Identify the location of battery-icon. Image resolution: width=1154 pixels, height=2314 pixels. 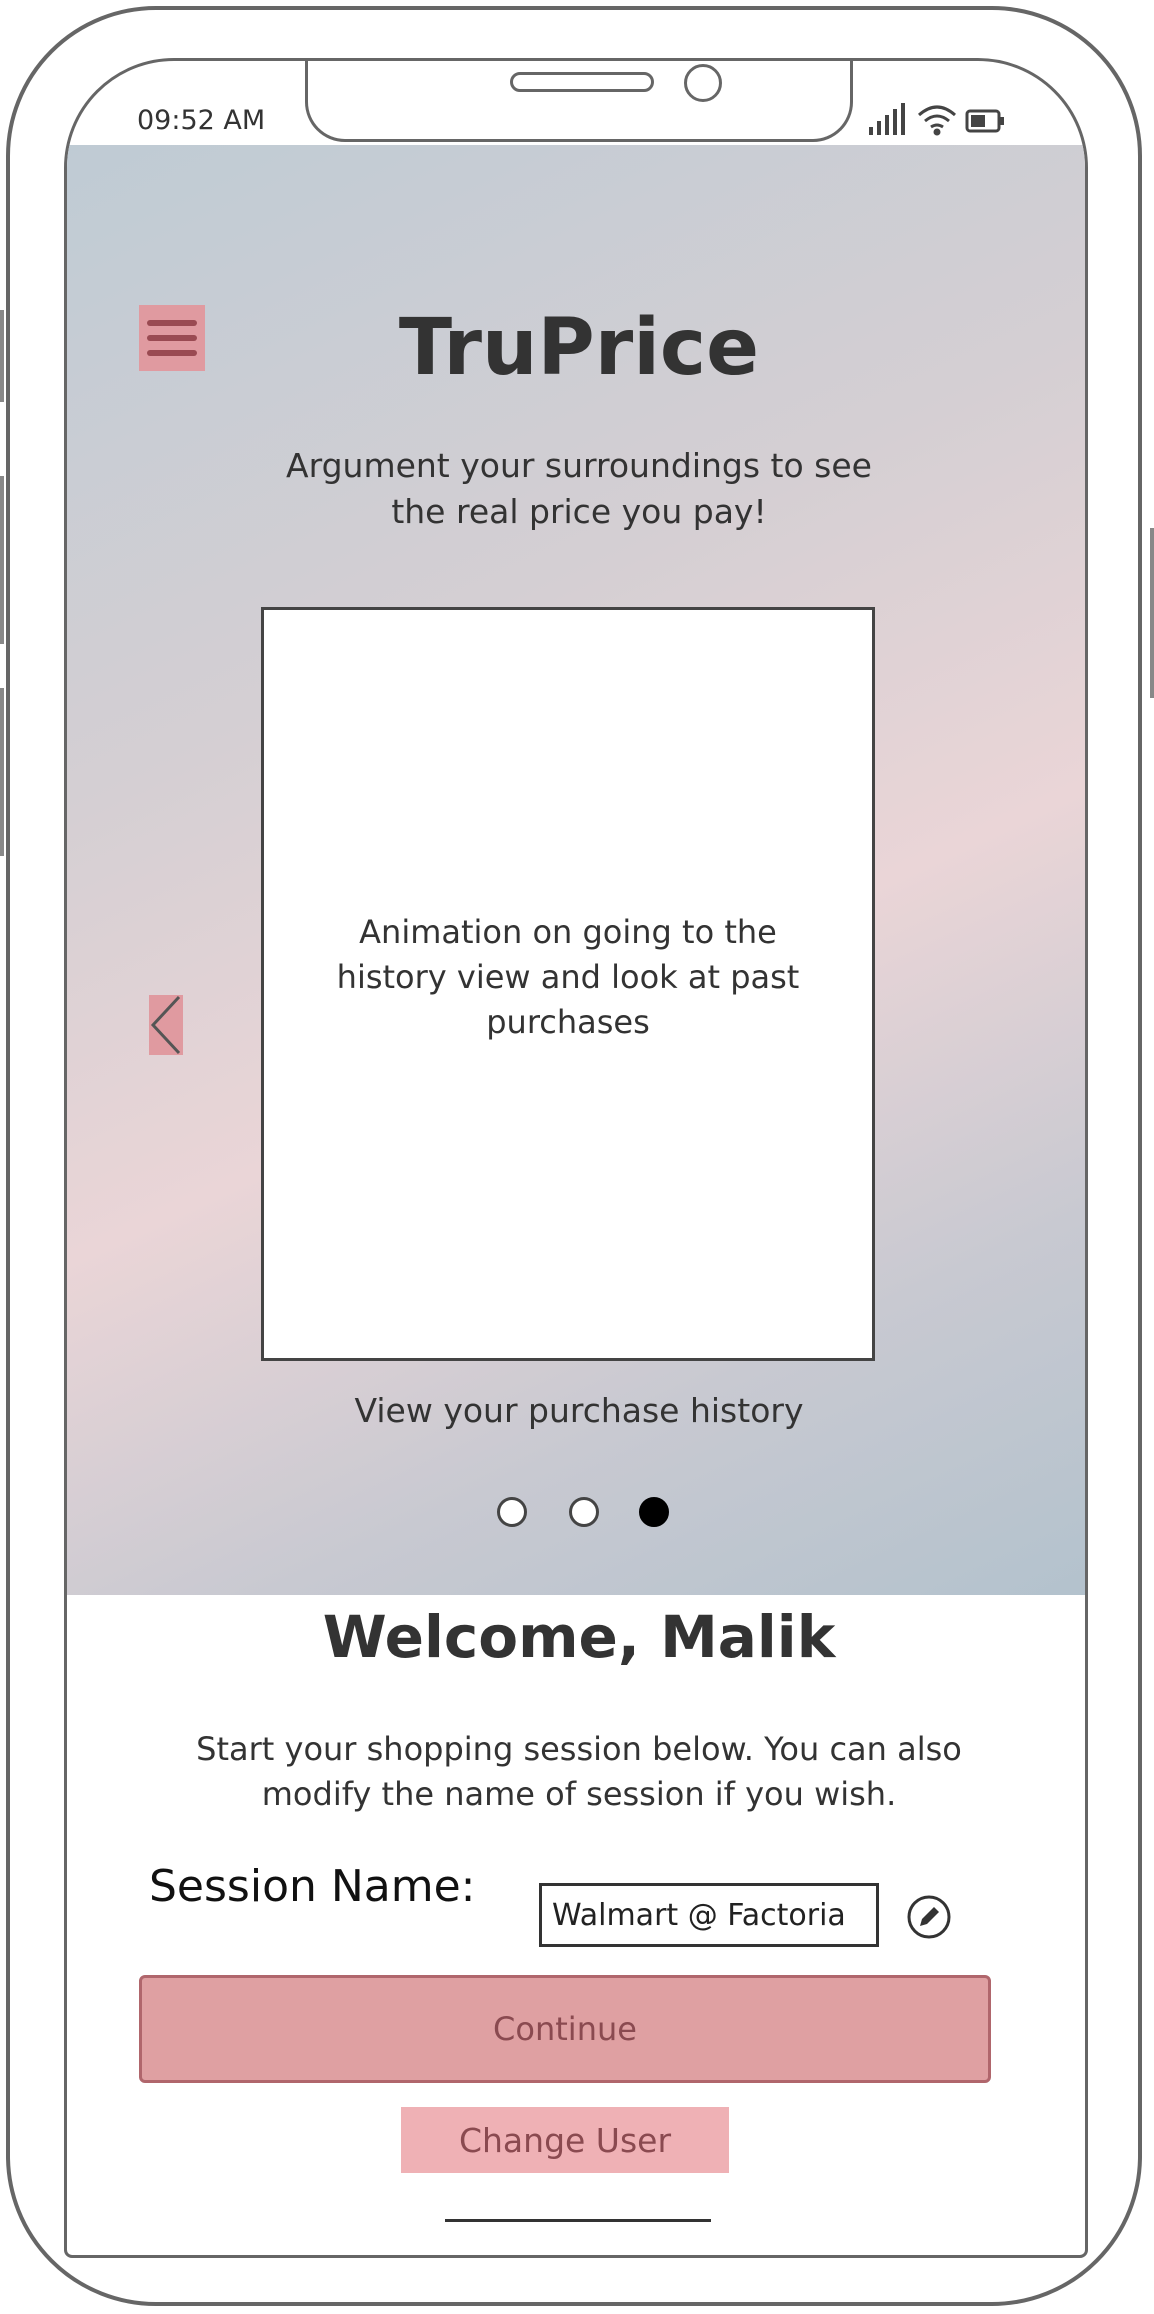
(984, 121).